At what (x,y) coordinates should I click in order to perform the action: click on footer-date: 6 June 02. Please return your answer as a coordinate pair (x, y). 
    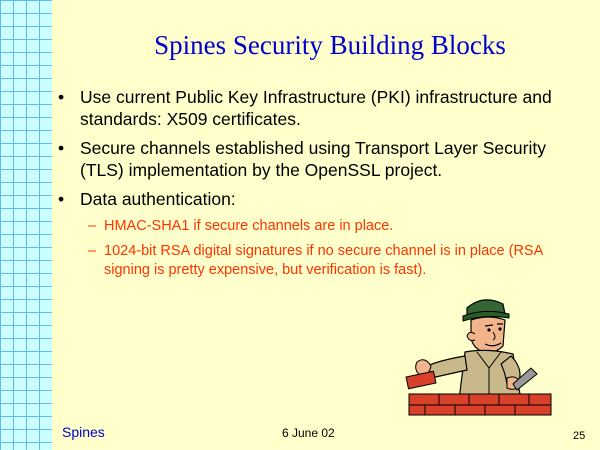
    Looking at the image, I should click on (308, 433).